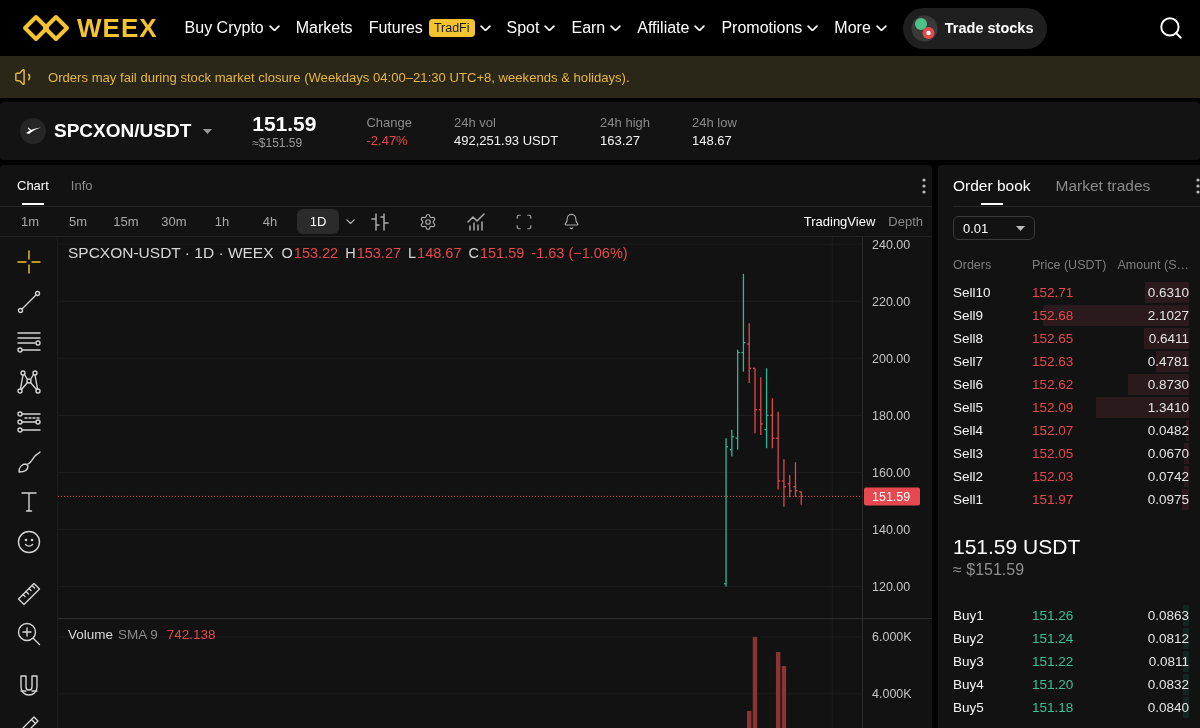 Image resolution: width=1200 pixels, height=728 pixels. I want to click on order-book-tab: Order book, so click(992, 185).